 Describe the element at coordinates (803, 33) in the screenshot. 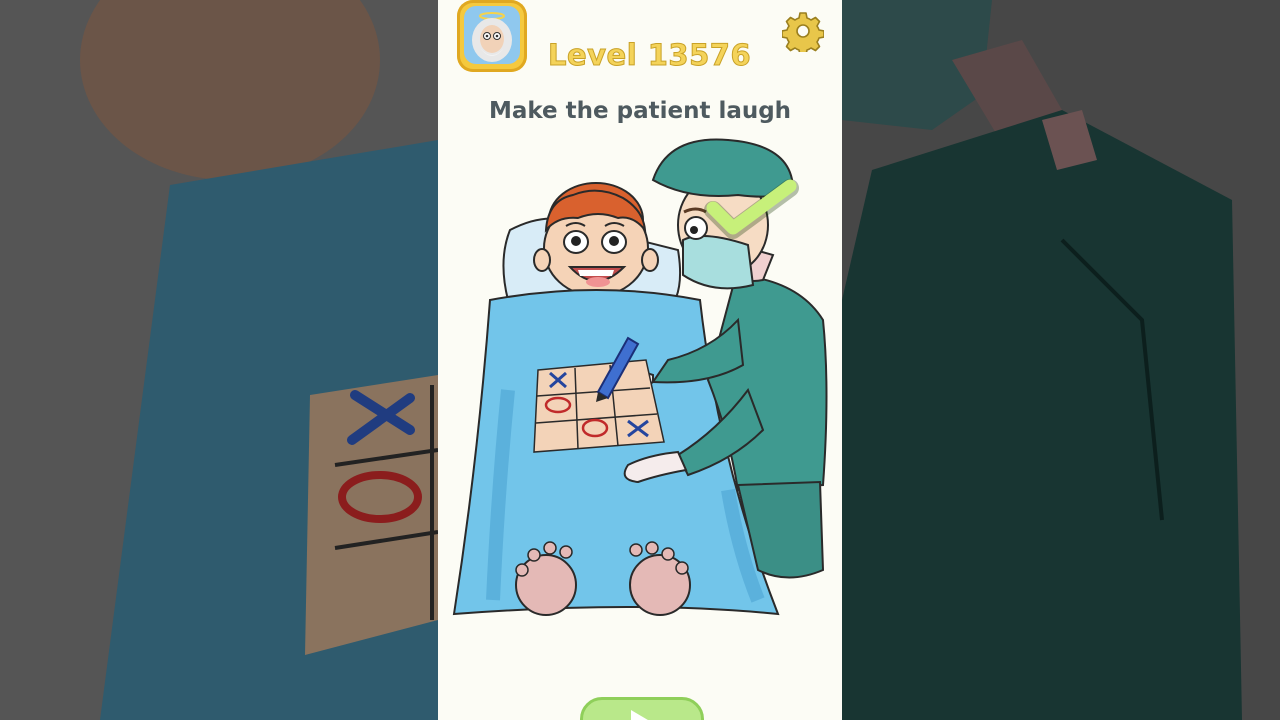

I see `gear-icon` at that location.